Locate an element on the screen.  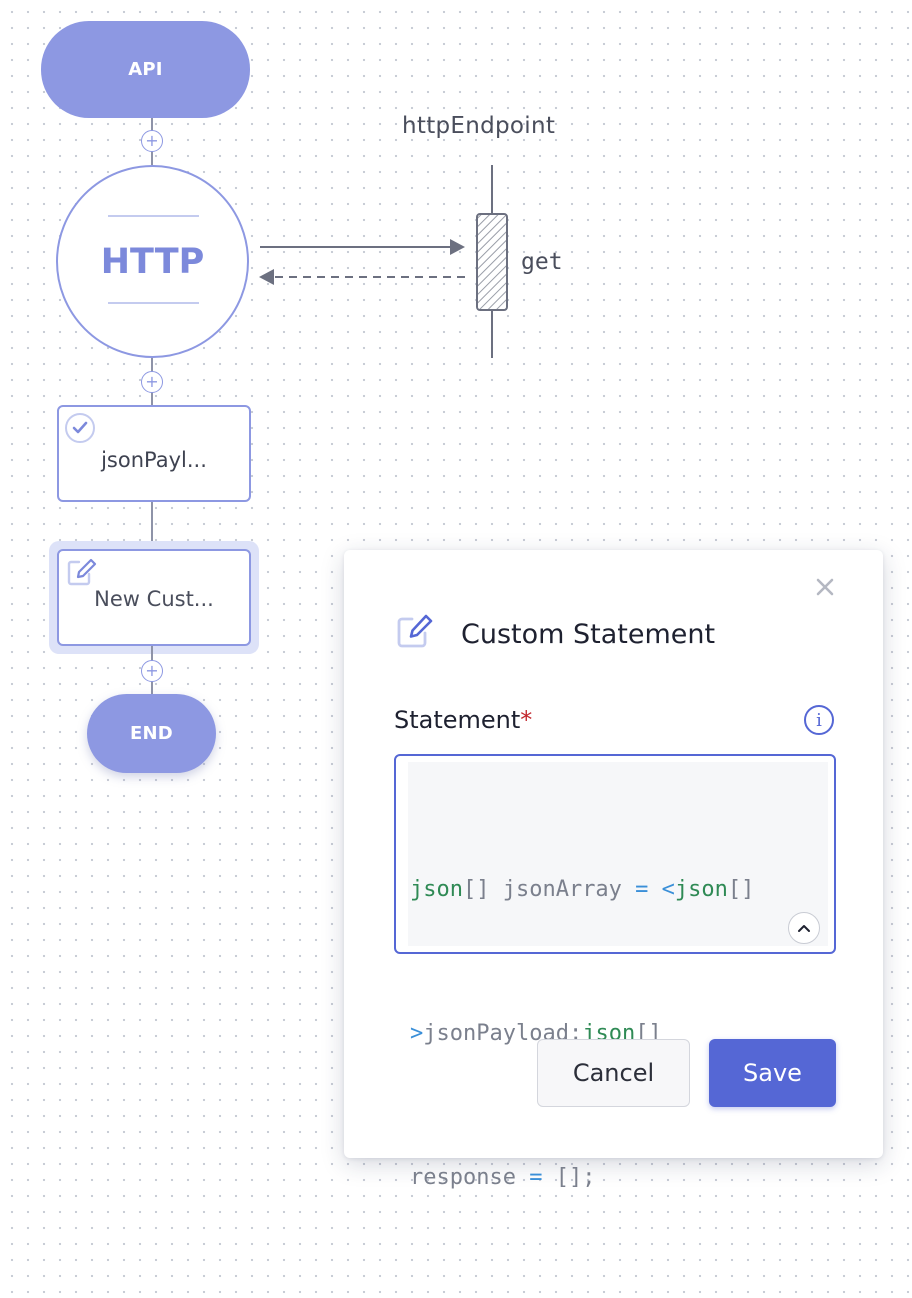
endpoint-name: httpEndpoint is located at coordinates (479, 126).